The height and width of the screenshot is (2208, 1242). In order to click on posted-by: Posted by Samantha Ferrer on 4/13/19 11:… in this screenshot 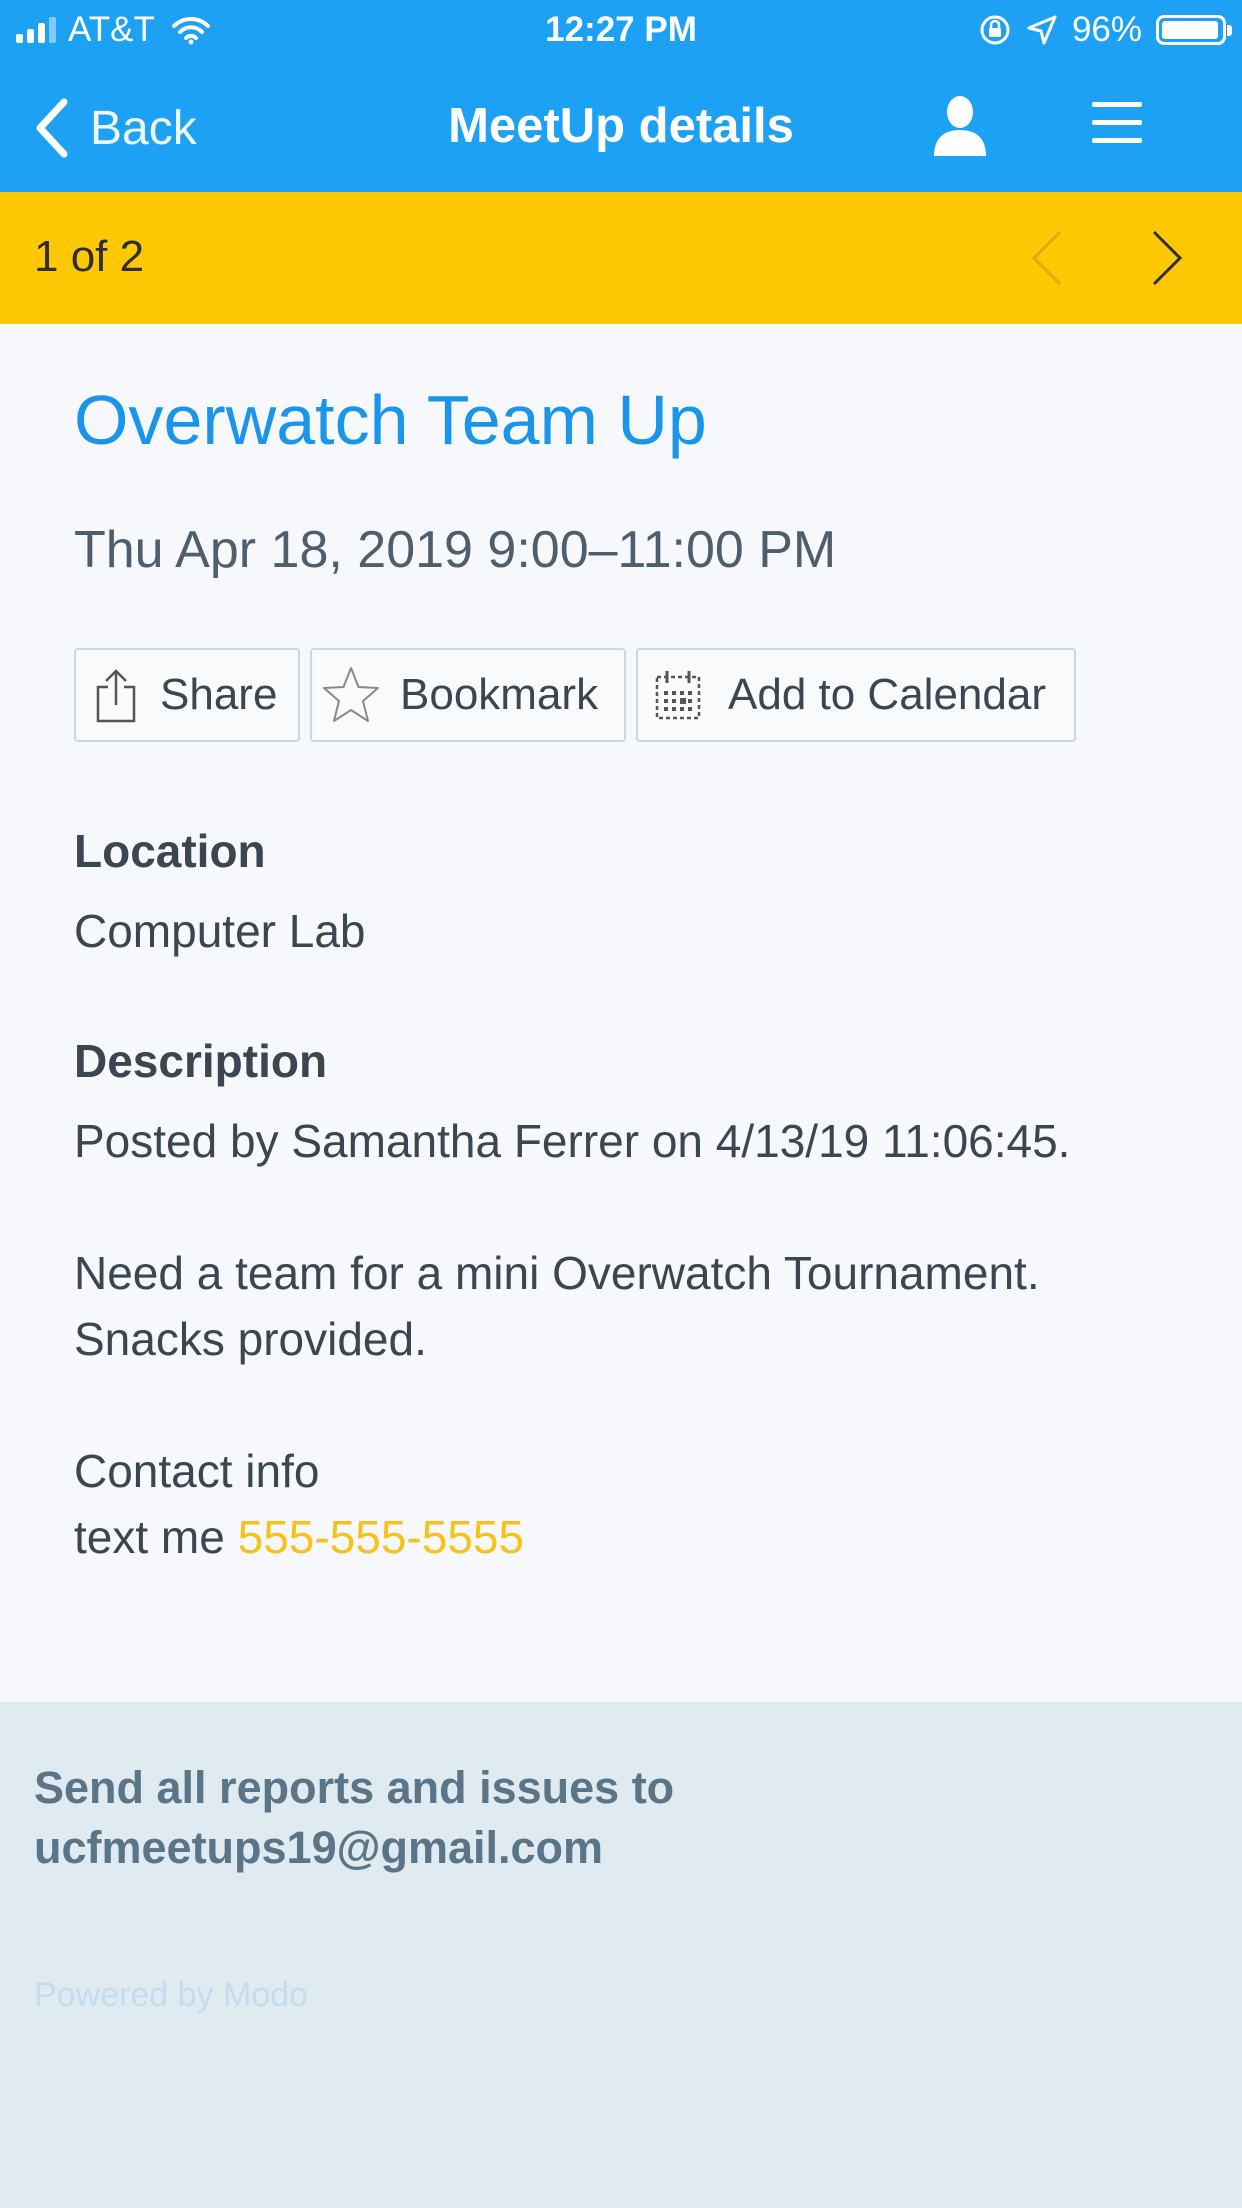, I will do `click(572, 1141)`.